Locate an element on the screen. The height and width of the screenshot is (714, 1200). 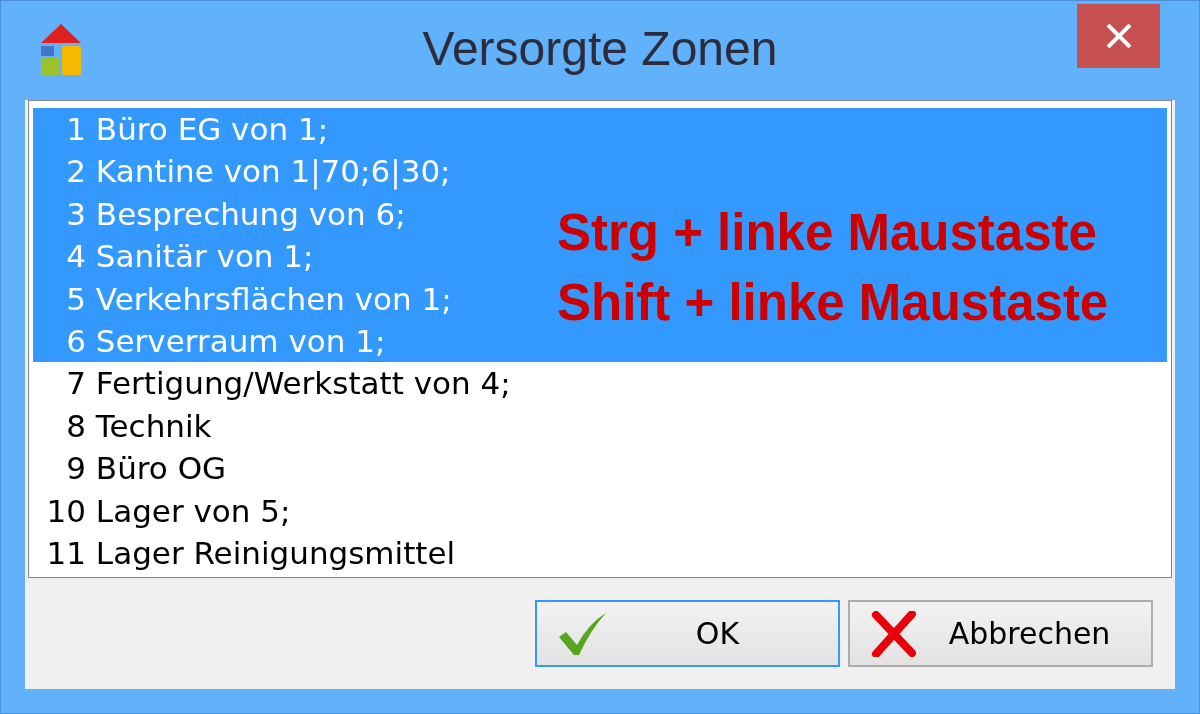
cancel-button: Abbrechen is located at coordinates (1000, 633).